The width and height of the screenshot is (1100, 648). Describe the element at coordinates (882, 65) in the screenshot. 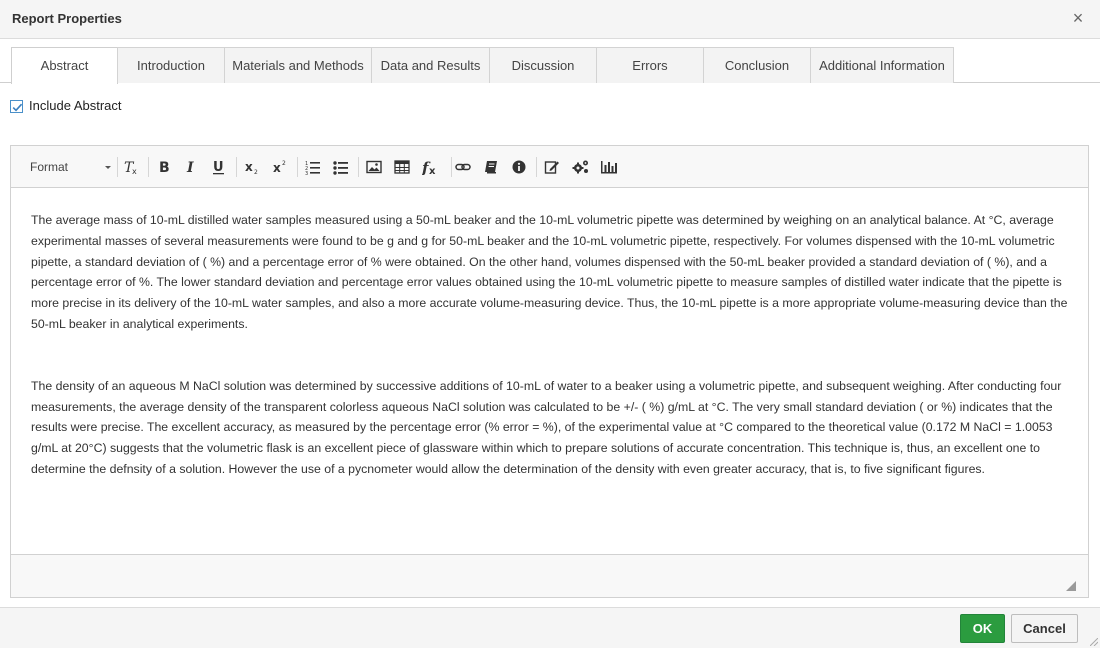

I see `tab-additional-information: Additional Information` at that location.